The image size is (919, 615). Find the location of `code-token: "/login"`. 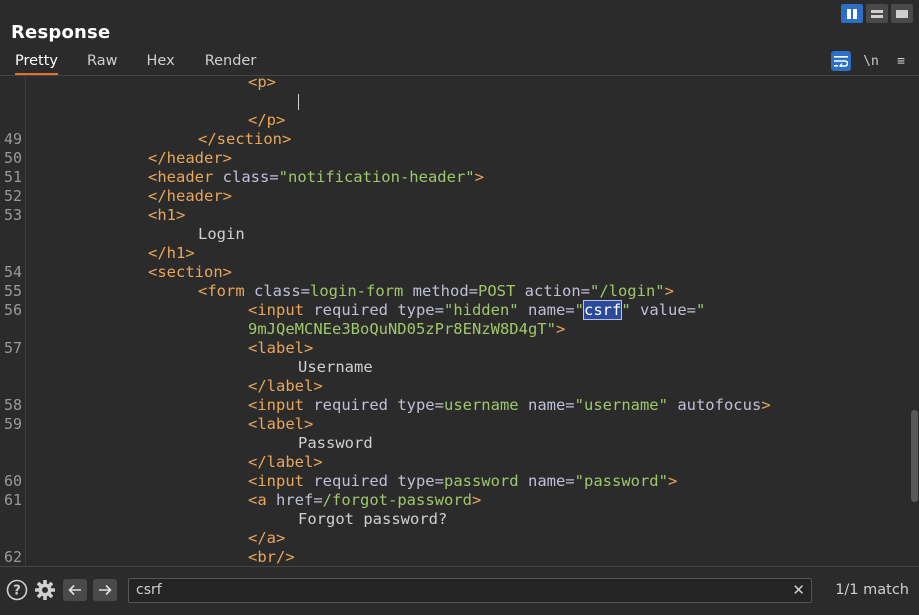

code-token: "/login" is located at coordinates (627, 291).